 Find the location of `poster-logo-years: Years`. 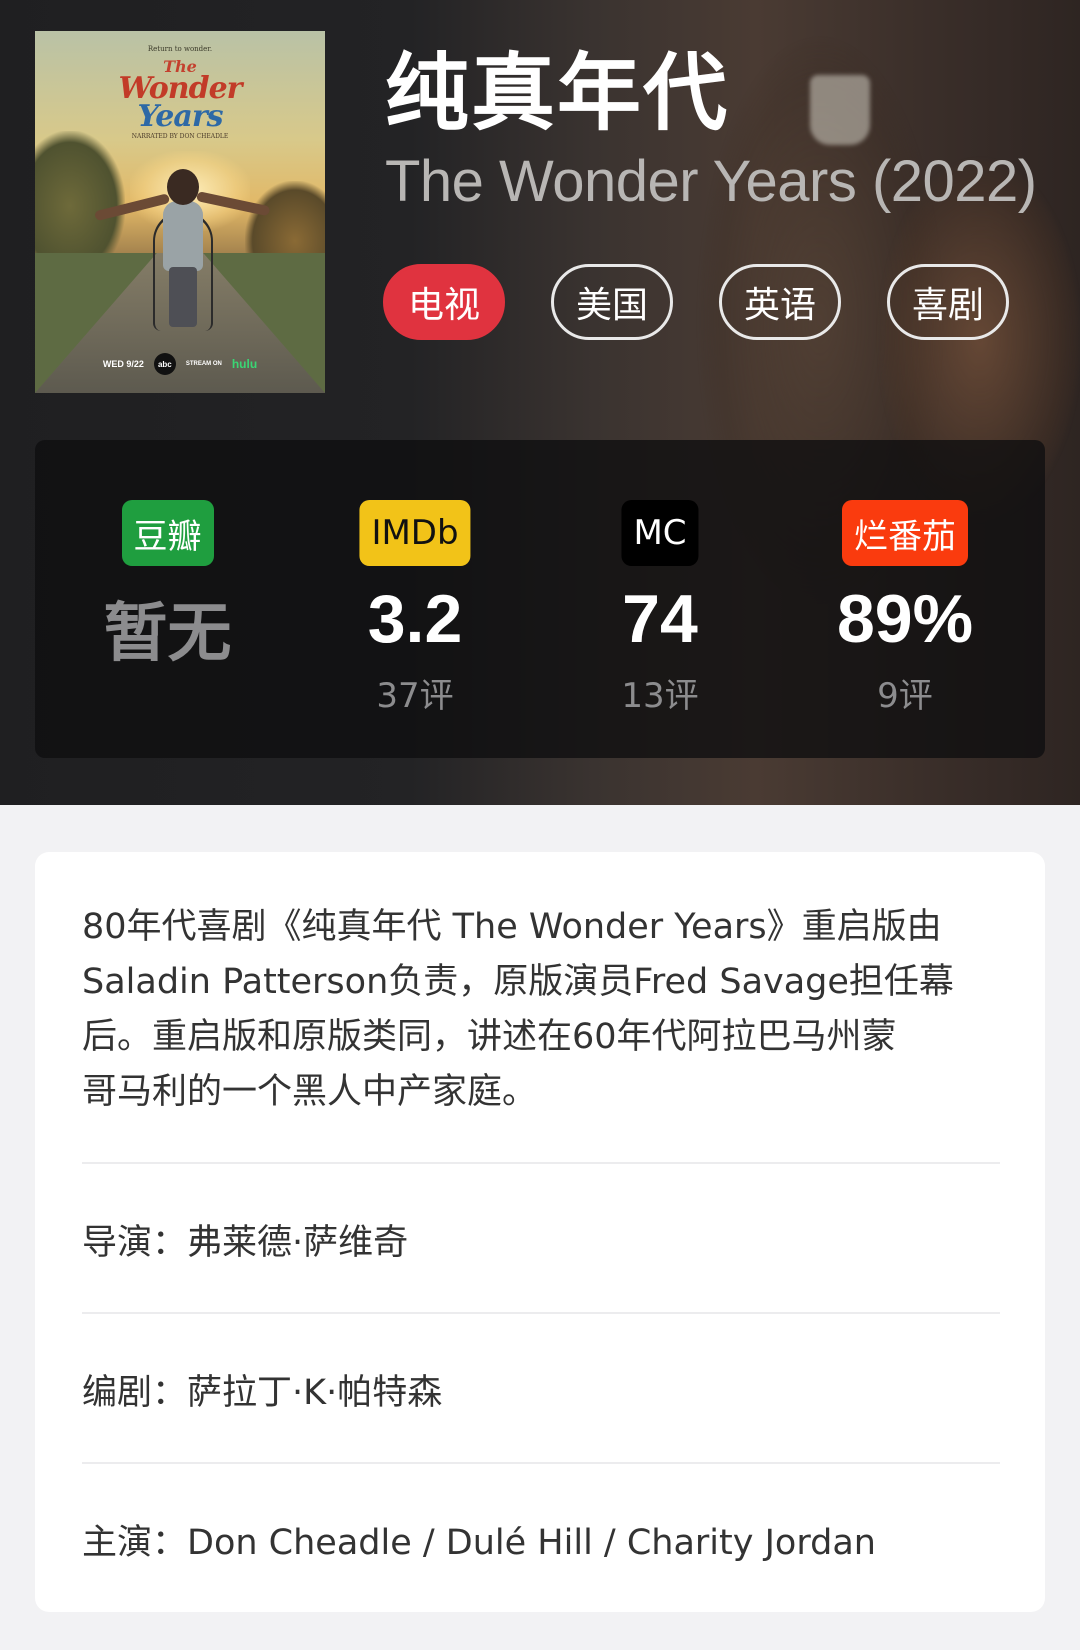

poster-logo-years: Years is located at coordinates (180, 116).